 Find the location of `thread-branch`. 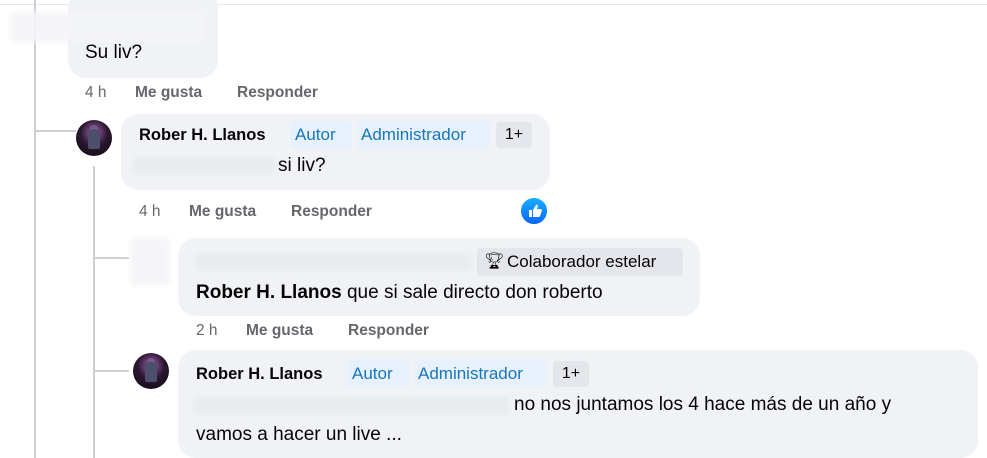

thread-branch is located at coordinates (55, 131).